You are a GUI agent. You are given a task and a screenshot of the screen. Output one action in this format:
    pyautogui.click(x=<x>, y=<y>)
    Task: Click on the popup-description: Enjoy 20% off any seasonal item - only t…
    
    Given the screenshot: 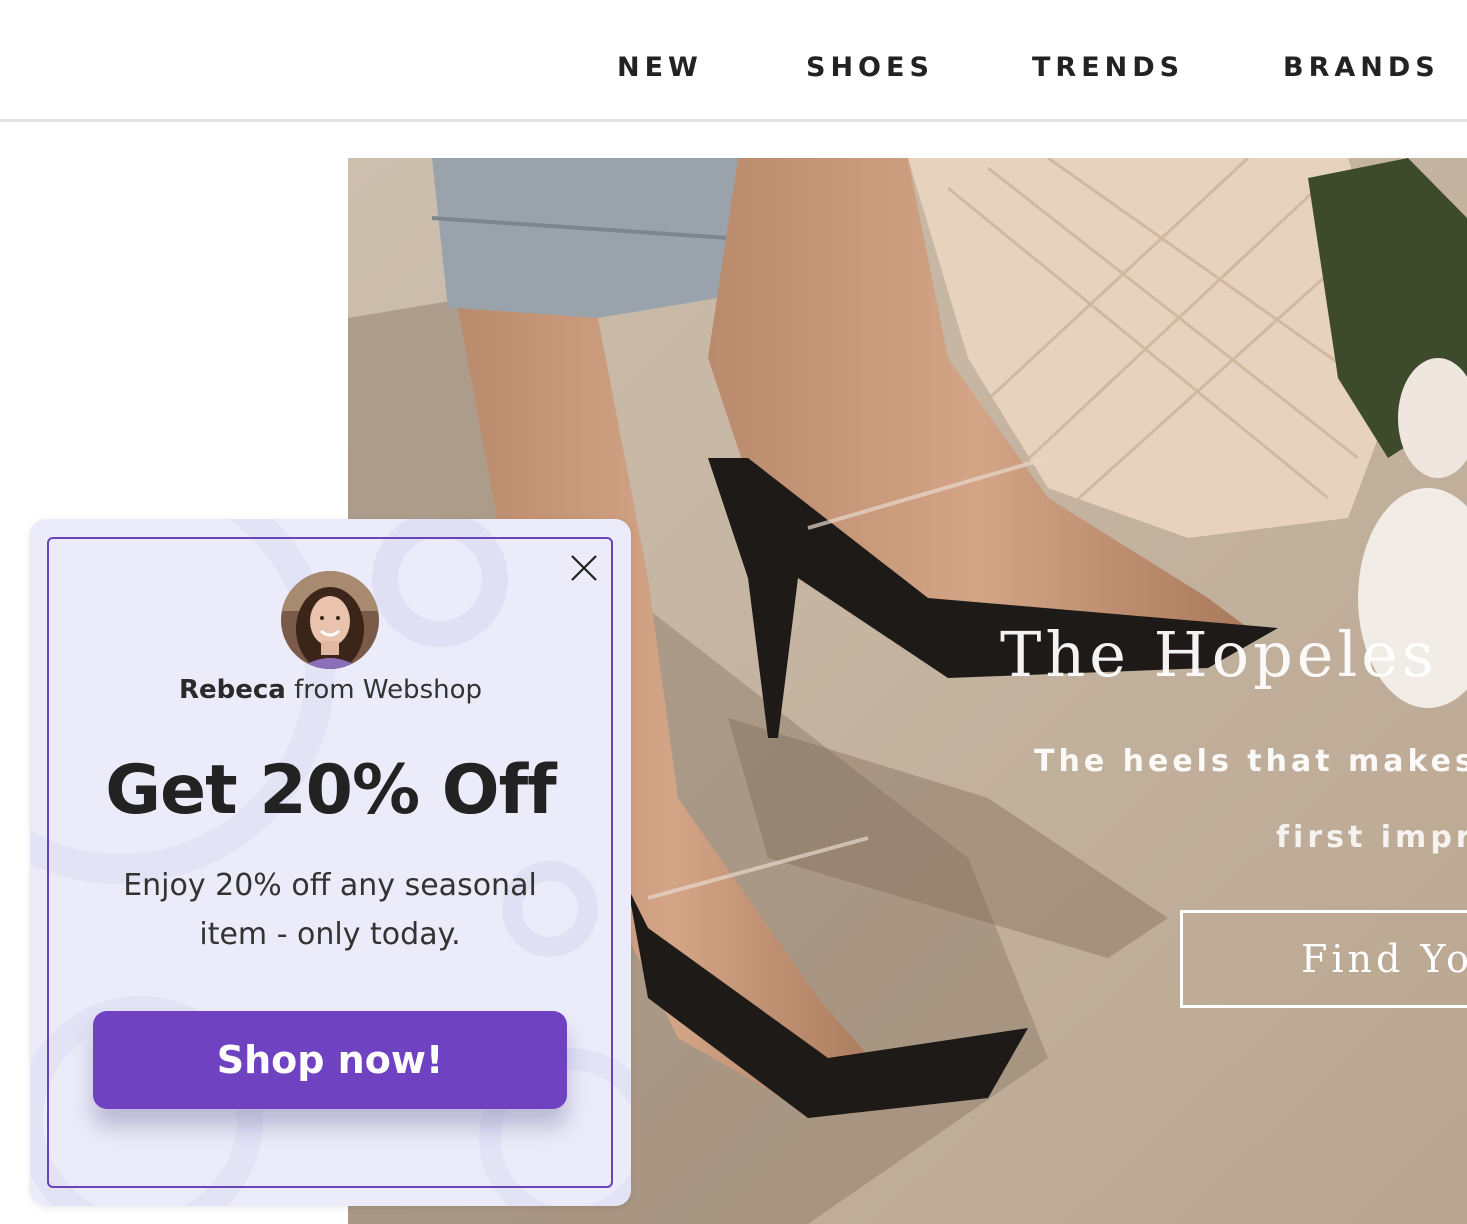 What is the action you would take?
    pyautogui.click(x=330, y=910)
    